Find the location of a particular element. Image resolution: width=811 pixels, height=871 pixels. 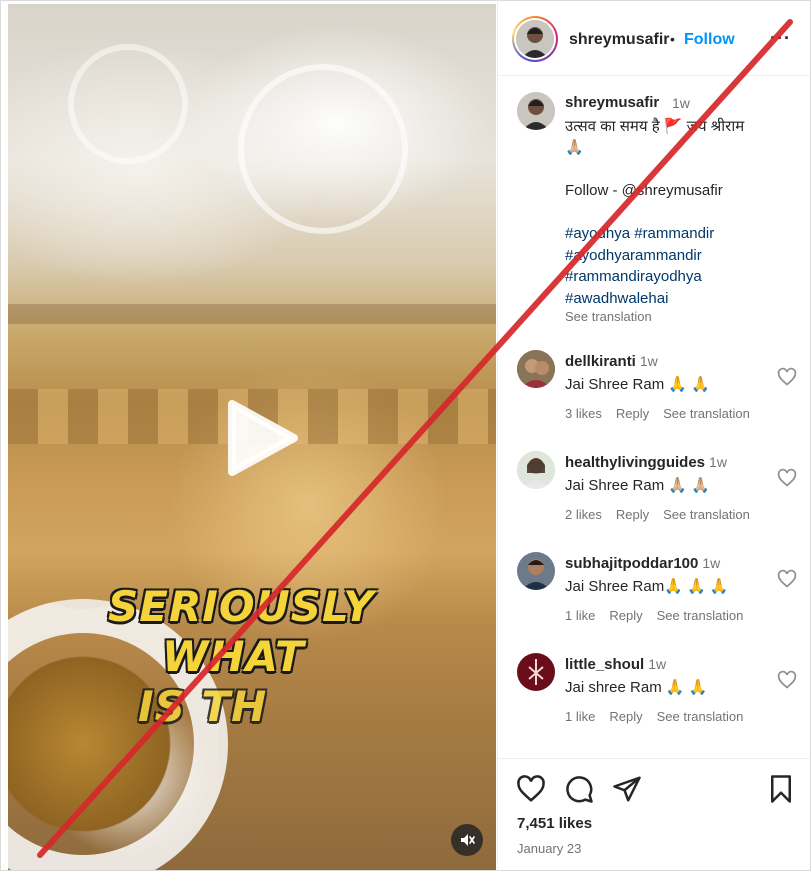

author-avatar is located at coordinates (535, 39).